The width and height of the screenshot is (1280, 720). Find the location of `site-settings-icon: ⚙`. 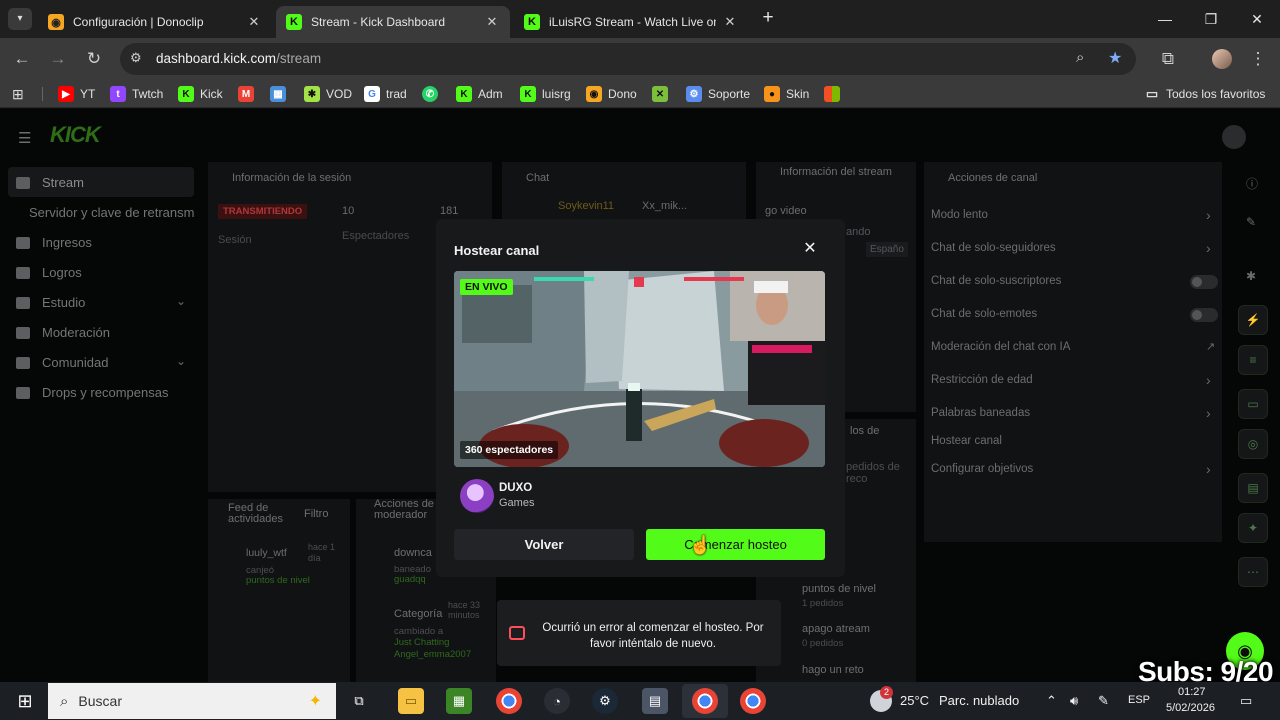

site-settings-icon: ⚙ is located at coordinates (136, 58).